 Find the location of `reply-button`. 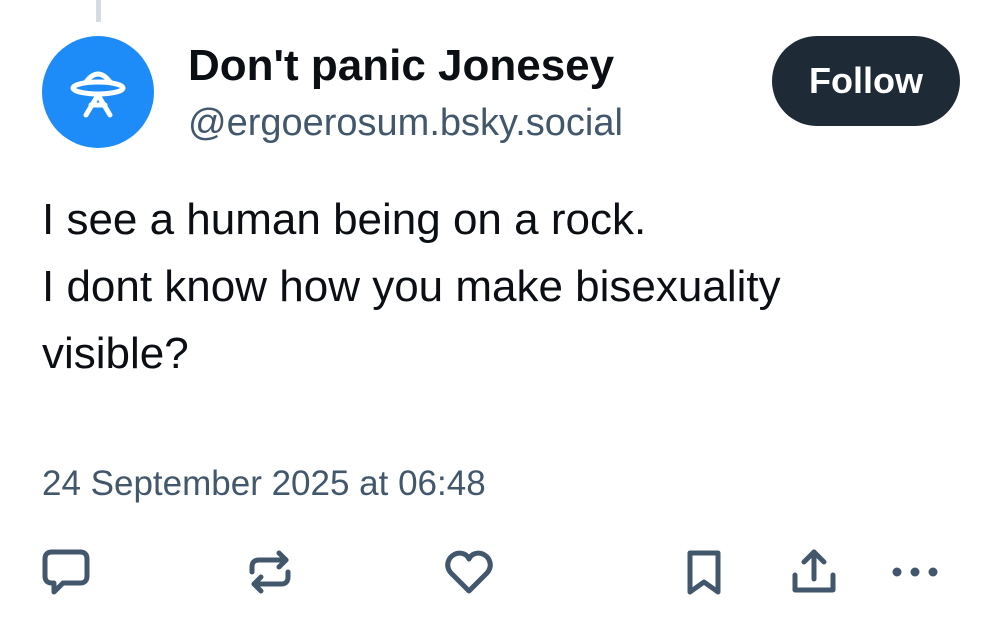

reply-button is located at coordinates (66, 572).